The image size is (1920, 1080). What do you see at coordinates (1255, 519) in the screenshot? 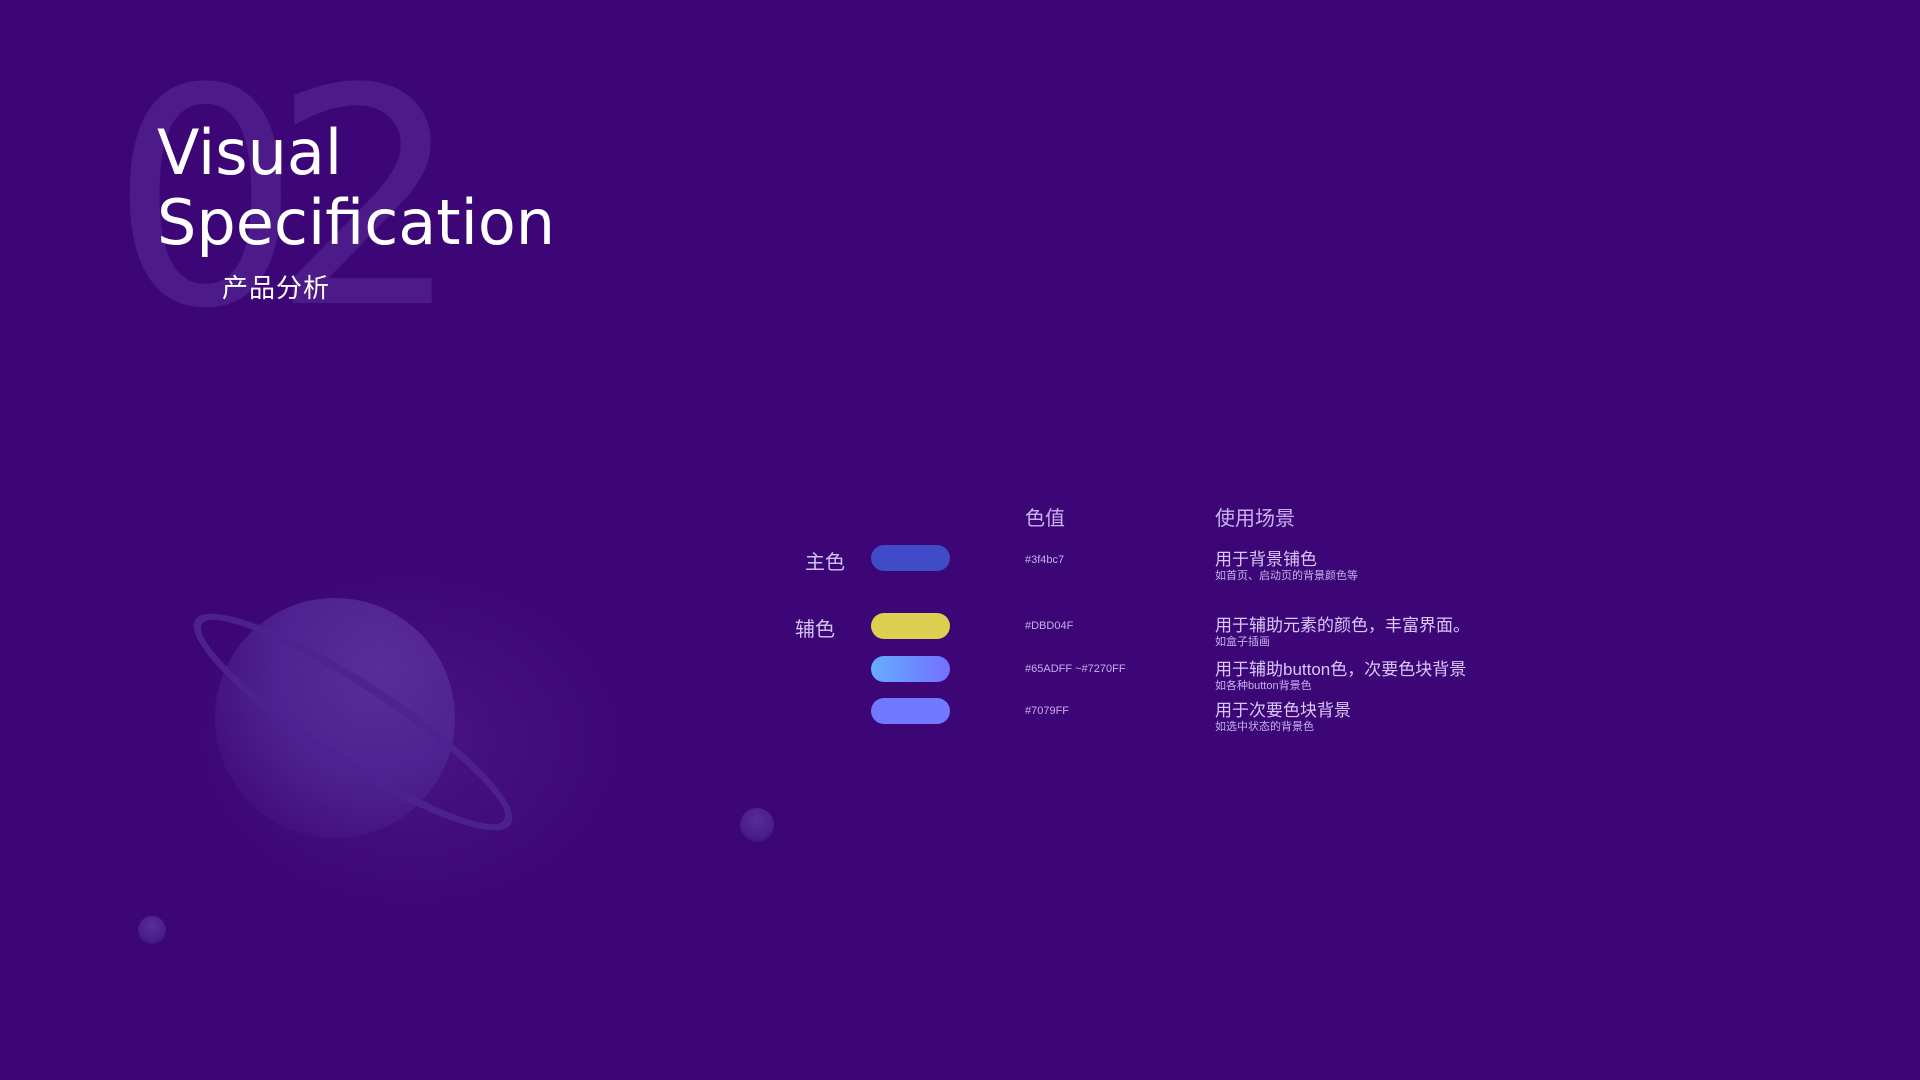
I see `header-usage: 使用场景` at bounding box center [1255, 519].